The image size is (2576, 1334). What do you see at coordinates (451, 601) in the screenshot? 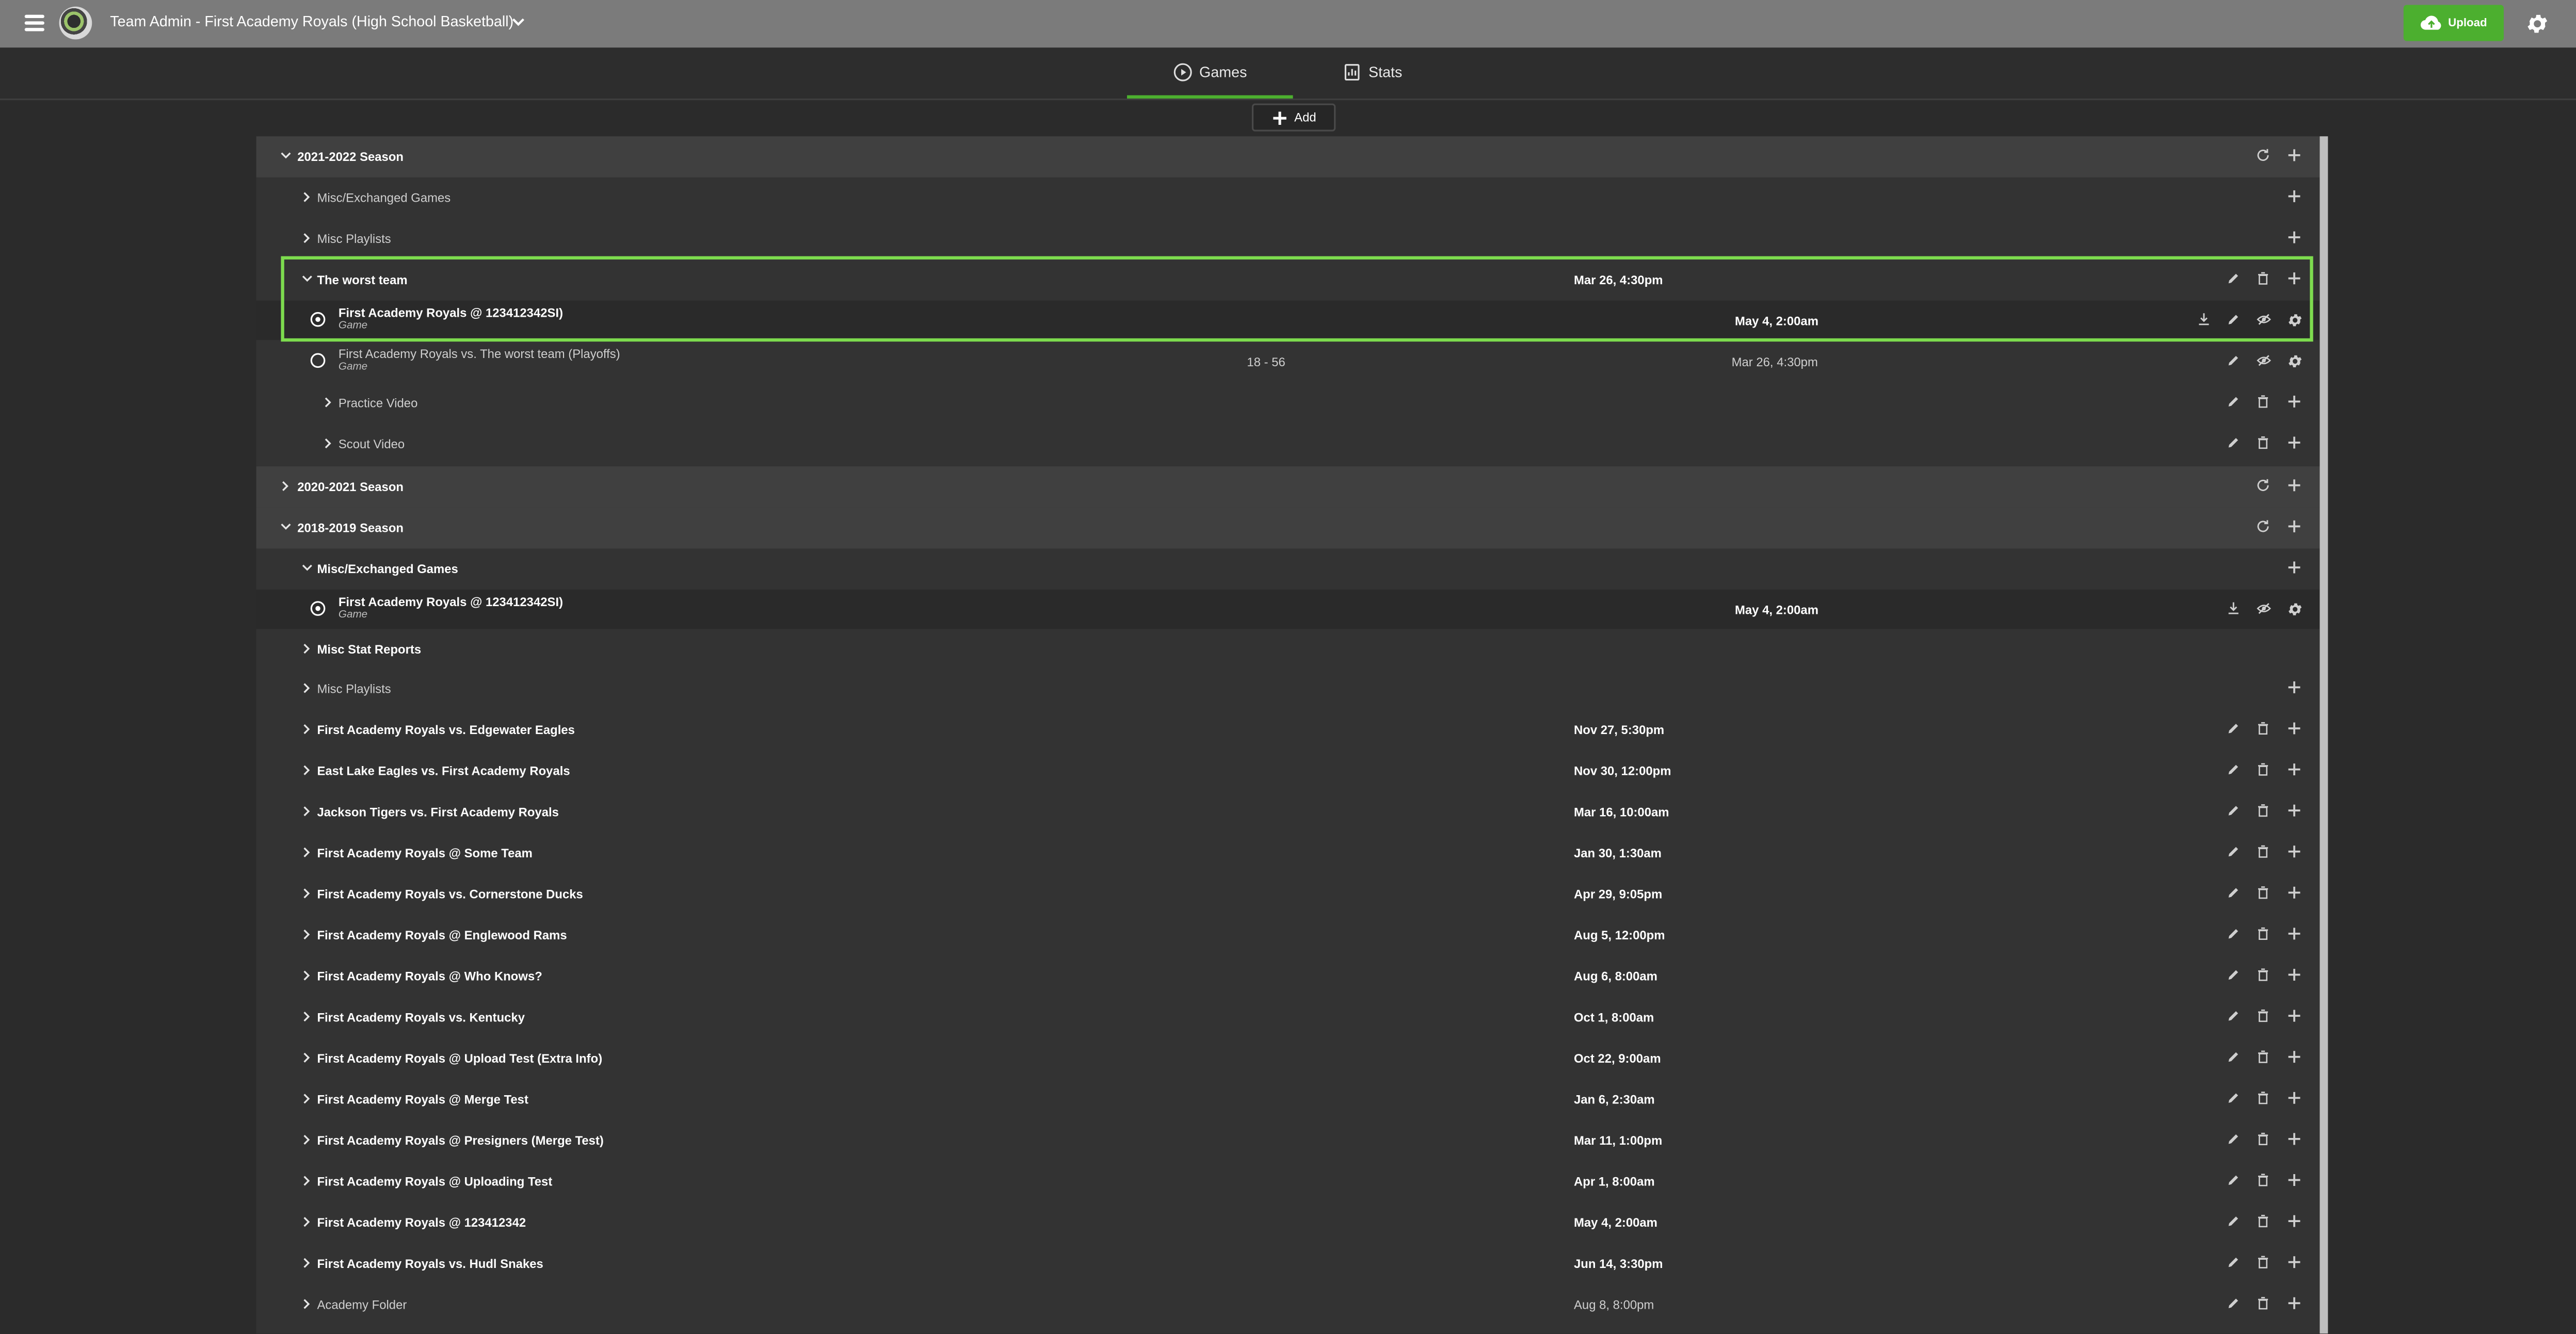
I see `row-label: First Academy Royals @ 123412342SI)` at bounding box center [451, 601].